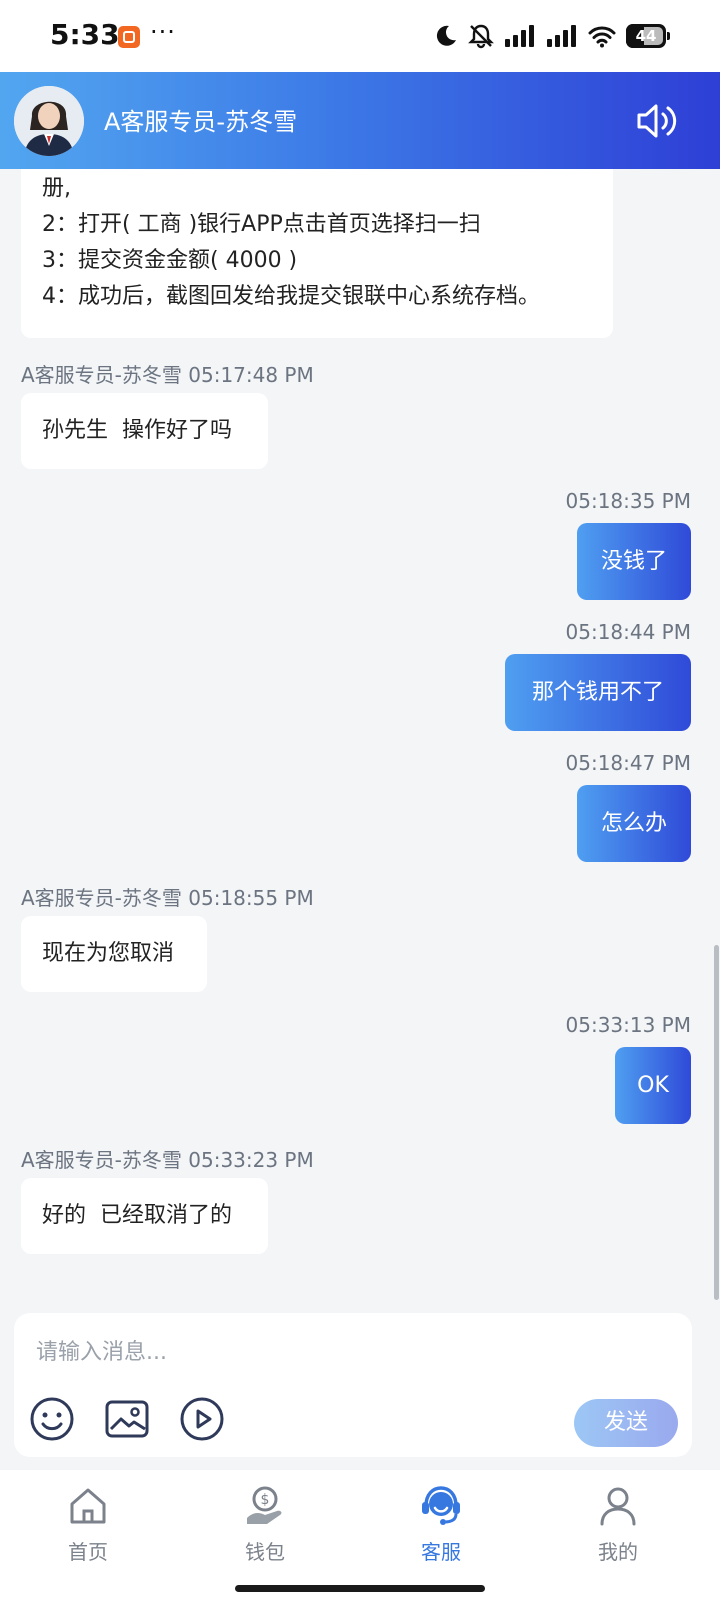 The width and height of the screenshot is (720, 1600). Describe the element at coordinates (626, 1423) in the screenshot. I see `send-button: 发送` at that location.